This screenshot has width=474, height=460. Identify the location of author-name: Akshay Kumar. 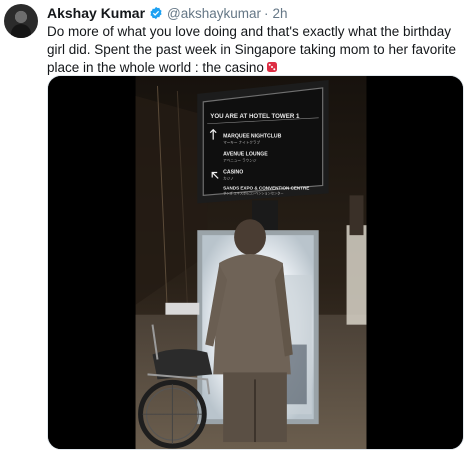
(96, 13).